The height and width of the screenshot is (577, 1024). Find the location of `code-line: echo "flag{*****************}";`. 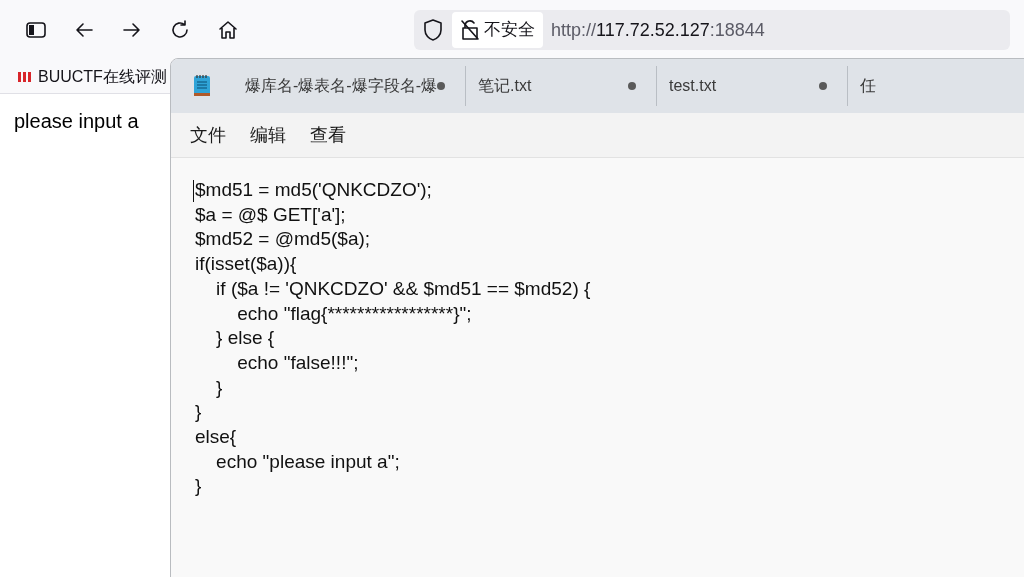

code-line: echo "flag{*****************}"; is located at coordinates (354, 313).